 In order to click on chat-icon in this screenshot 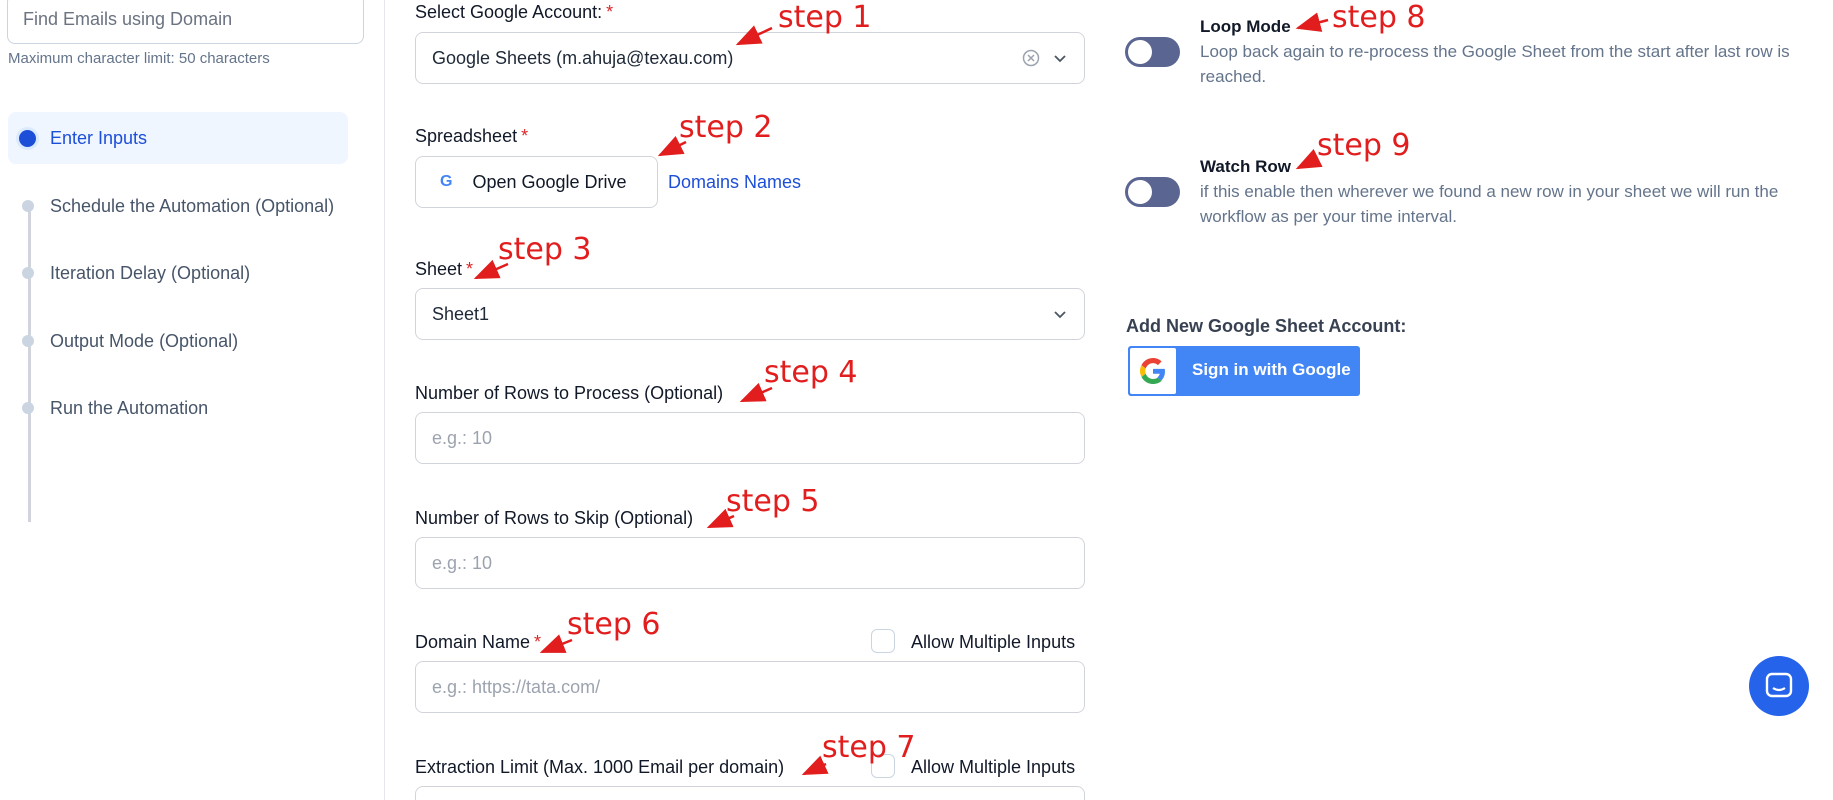, I will do `click(1779, 685)`.